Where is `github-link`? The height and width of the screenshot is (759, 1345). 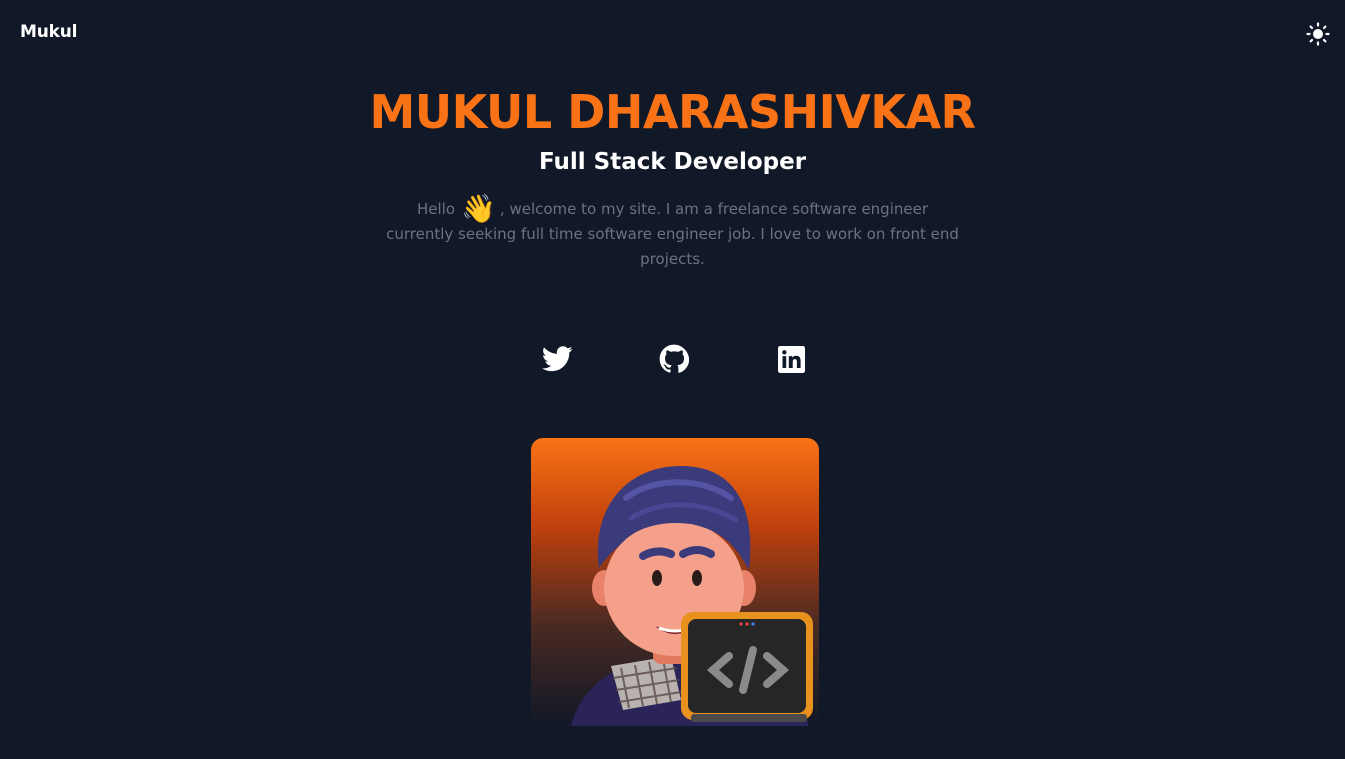
github-link is located at coordinates (674, 359).